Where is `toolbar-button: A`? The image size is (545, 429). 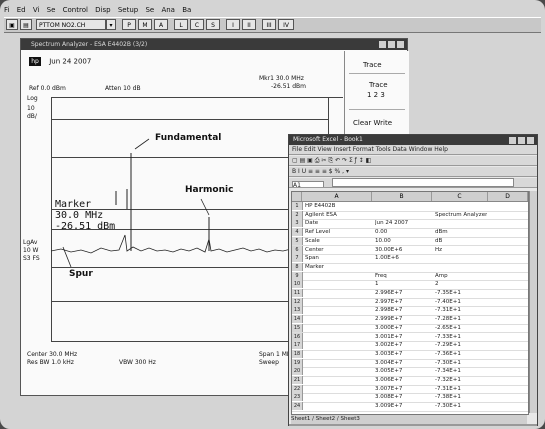 toolbar-button: A is located at coordinates (161, 24).